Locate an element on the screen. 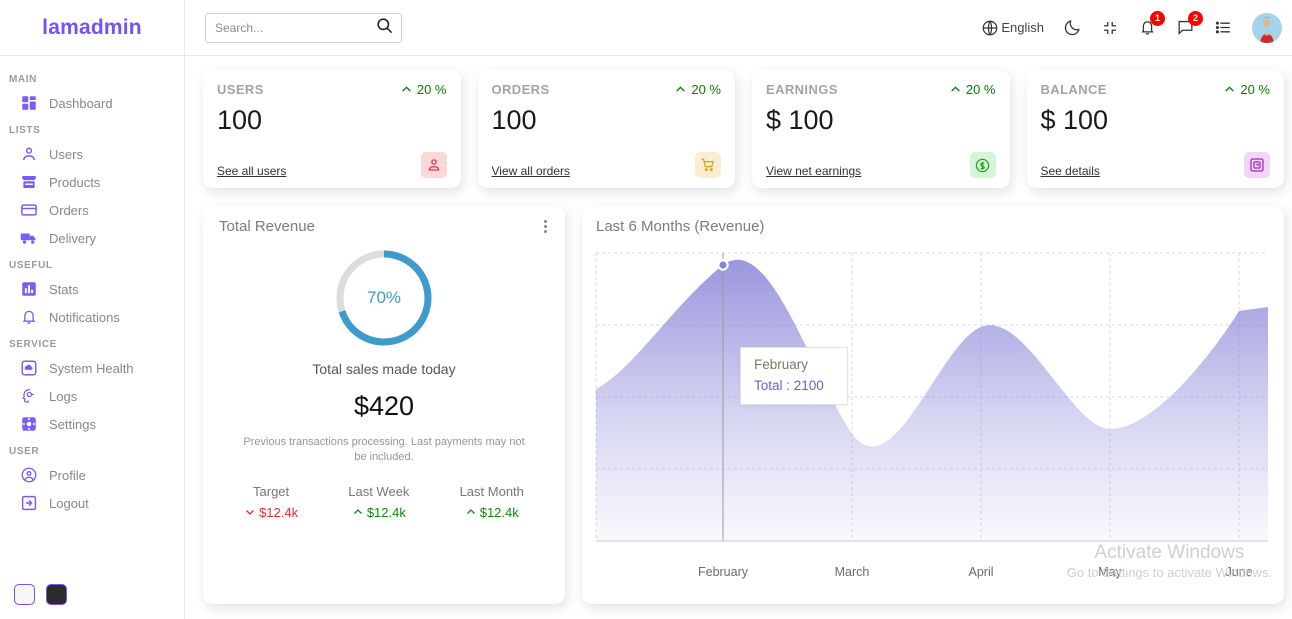  sidebar-item-delivery: Delivery is located at coordinates (92, 238).